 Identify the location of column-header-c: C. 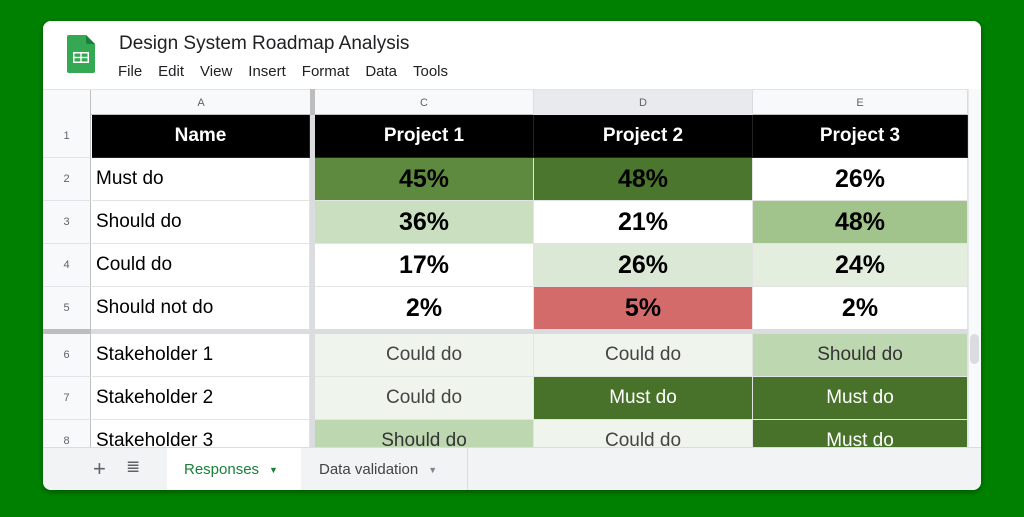
(424, 102).